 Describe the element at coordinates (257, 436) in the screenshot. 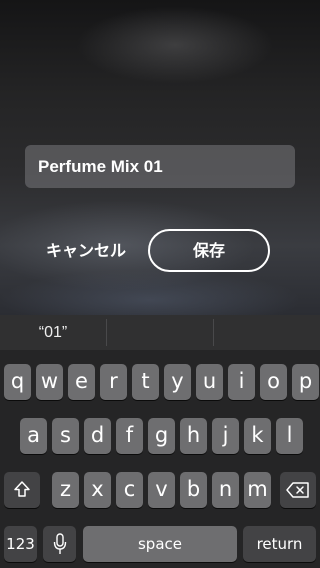

I see `key-k: k` at that location.